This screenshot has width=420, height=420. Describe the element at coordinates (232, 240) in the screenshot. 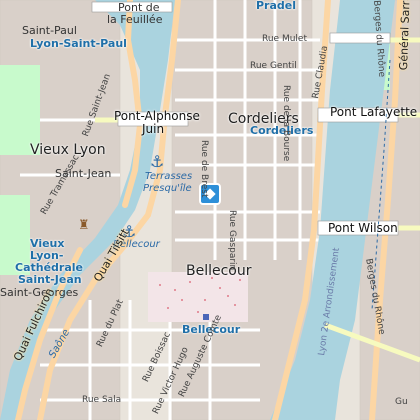

I see `road-rue-gasparin: Rue Gasparin` at that location.